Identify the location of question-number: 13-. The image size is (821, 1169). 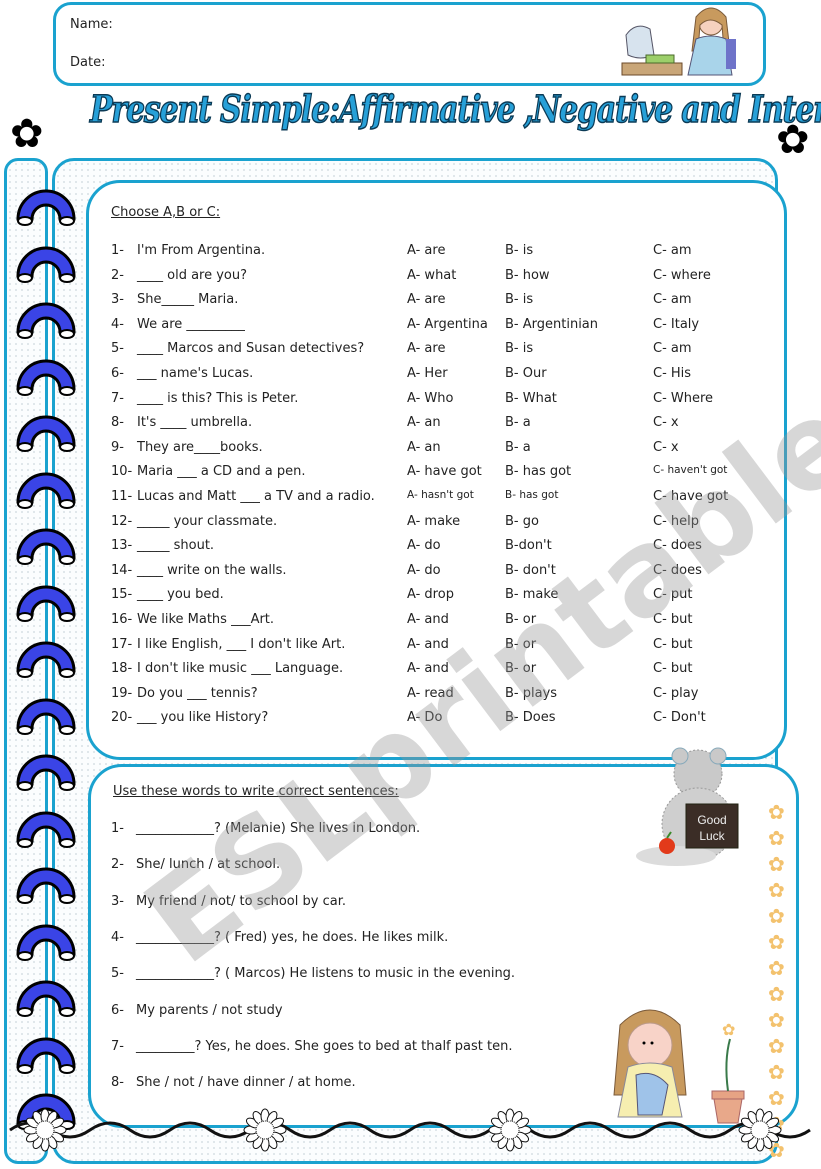
(122, 546).